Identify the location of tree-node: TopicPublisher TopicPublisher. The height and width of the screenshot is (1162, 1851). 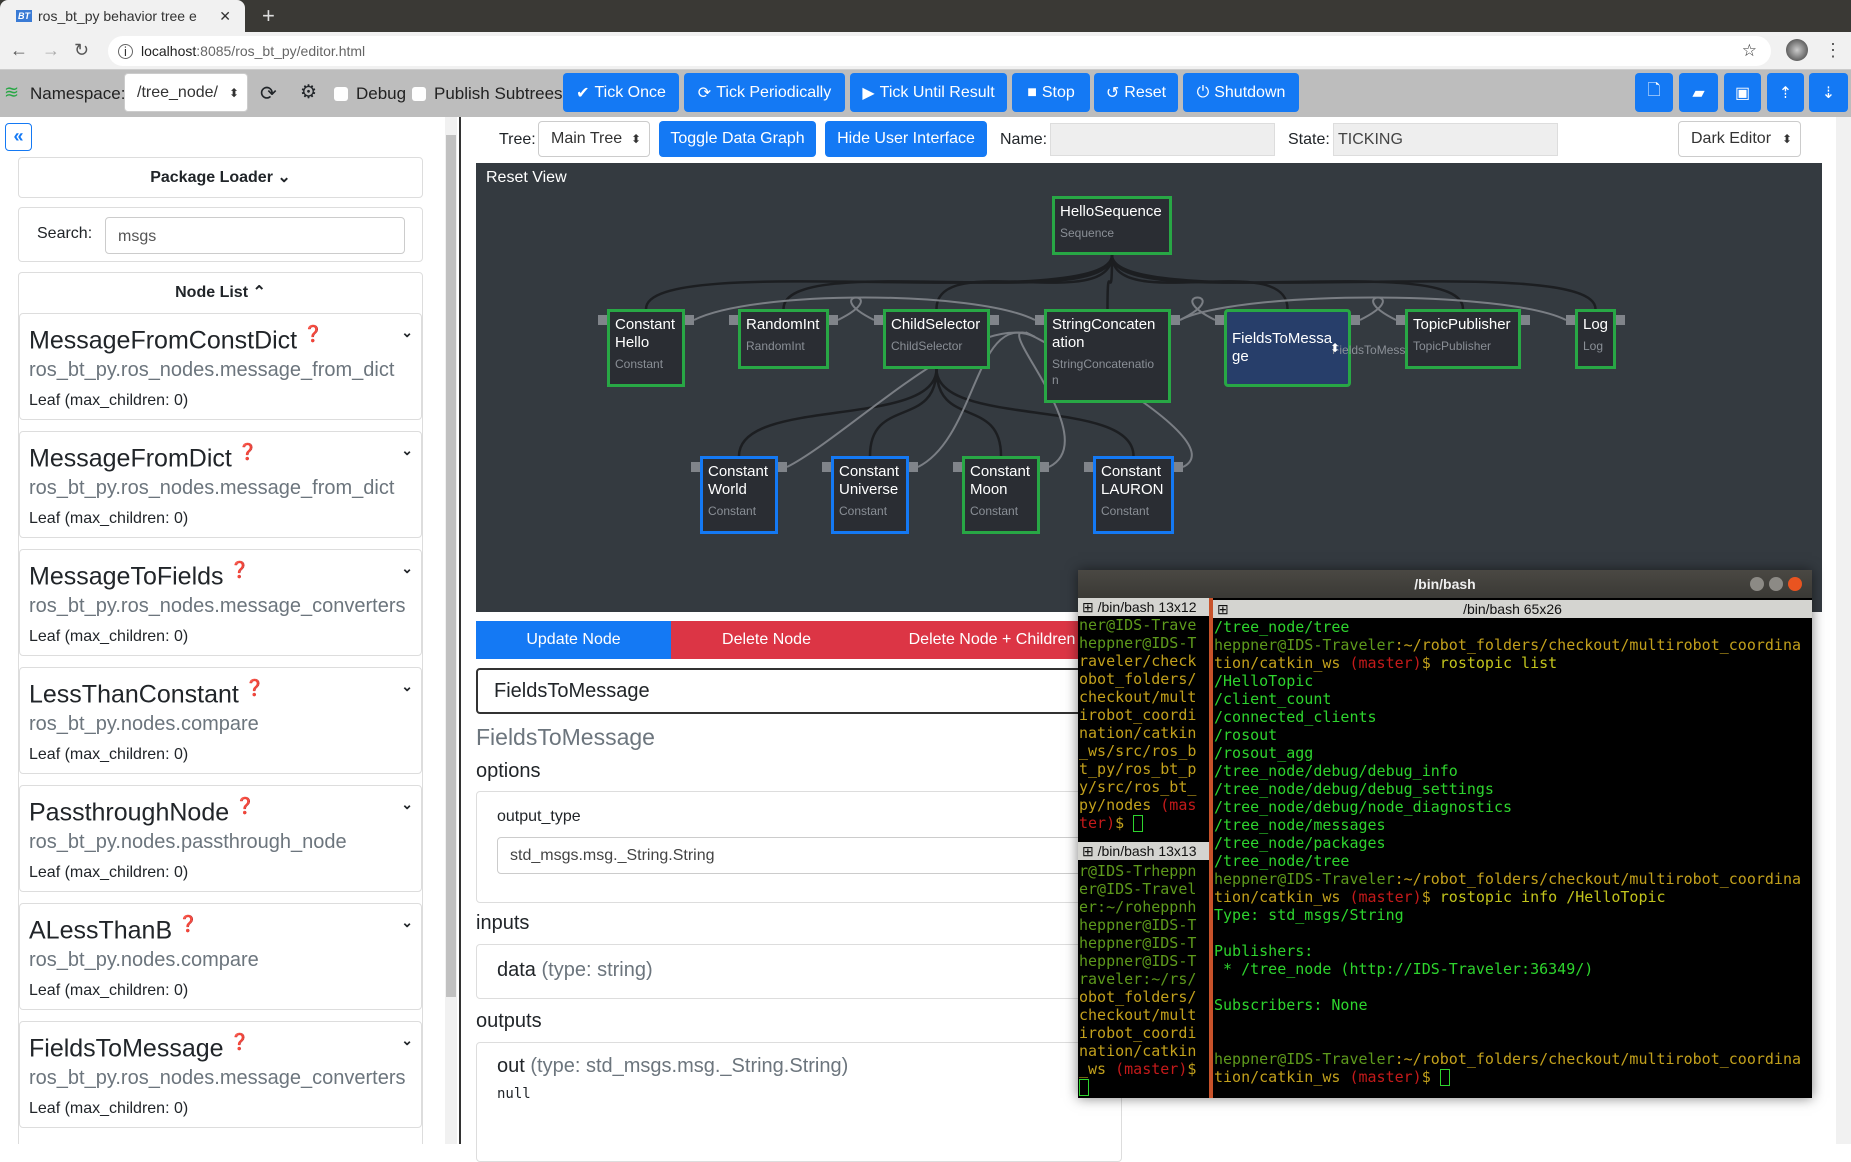
(1463, 339).